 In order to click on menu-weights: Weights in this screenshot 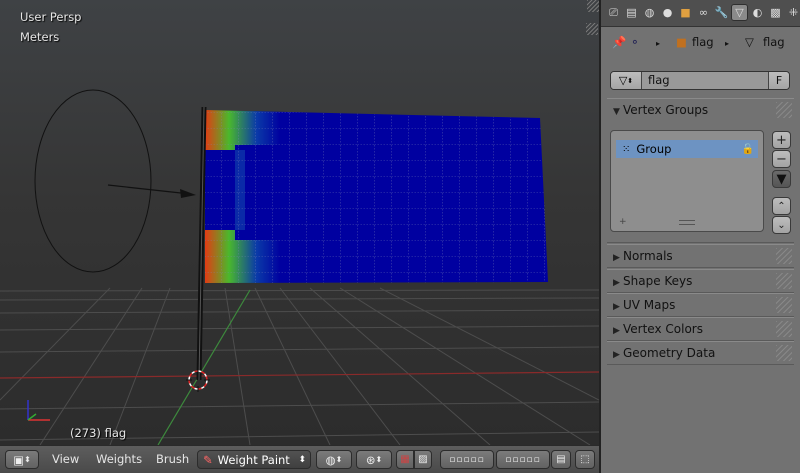, I will do `click(119, 459)`.